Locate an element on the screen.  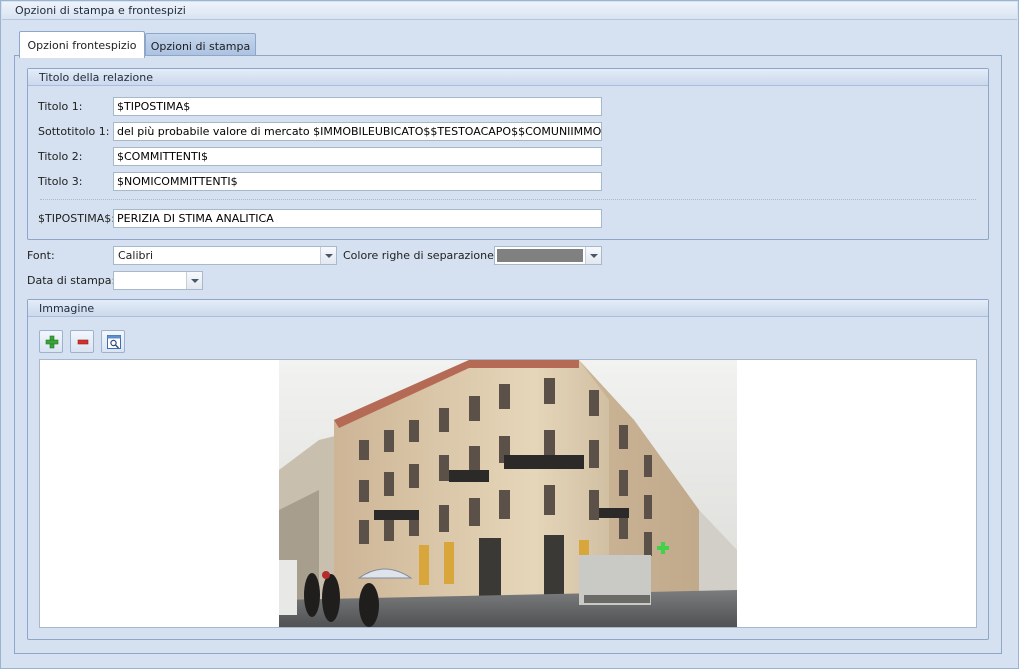
color-swatch is located at coordinates (540, 255).